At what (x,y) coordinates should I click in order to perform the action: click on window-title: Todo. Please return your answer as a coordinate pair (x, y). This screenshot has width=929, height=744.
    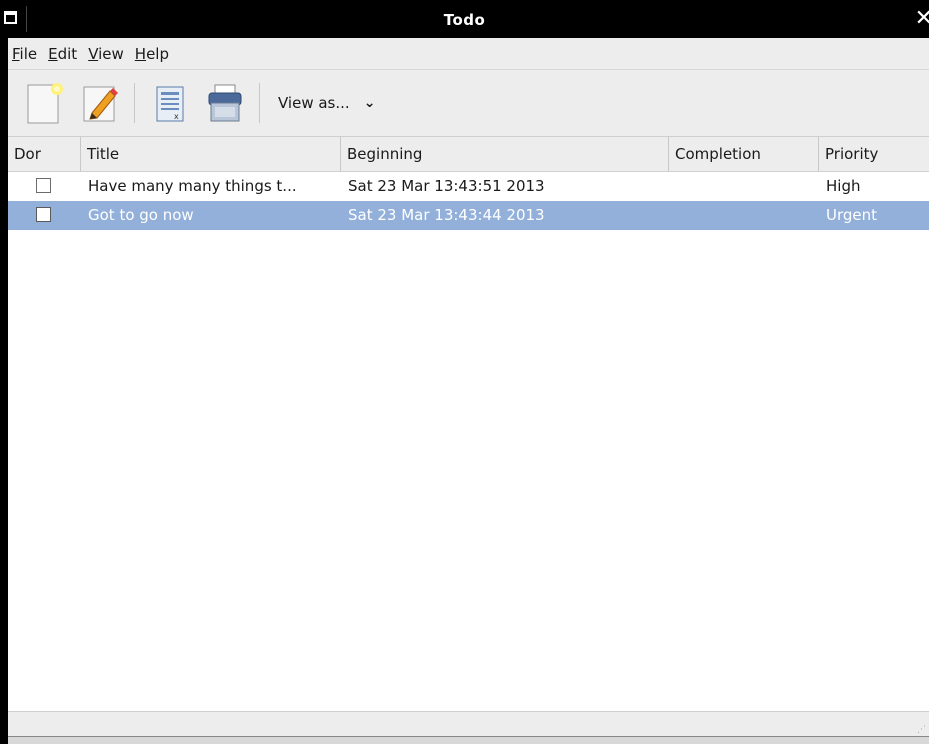
    Looking at the image, I should click on (464, 20).